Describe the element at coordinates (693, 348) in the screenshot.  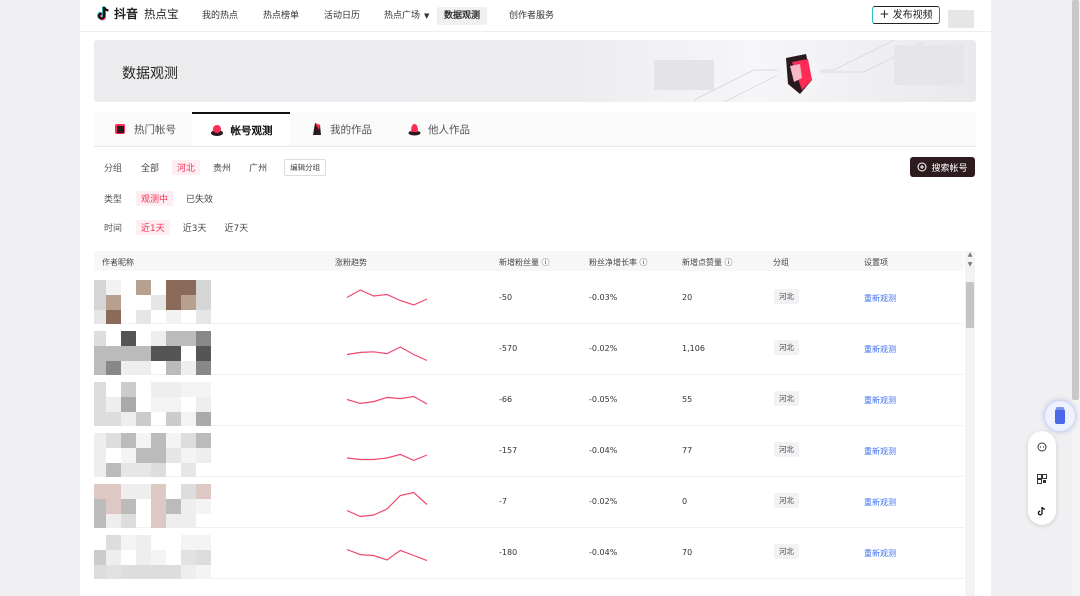
I see `cell-new-likes: 1,106` at that location.